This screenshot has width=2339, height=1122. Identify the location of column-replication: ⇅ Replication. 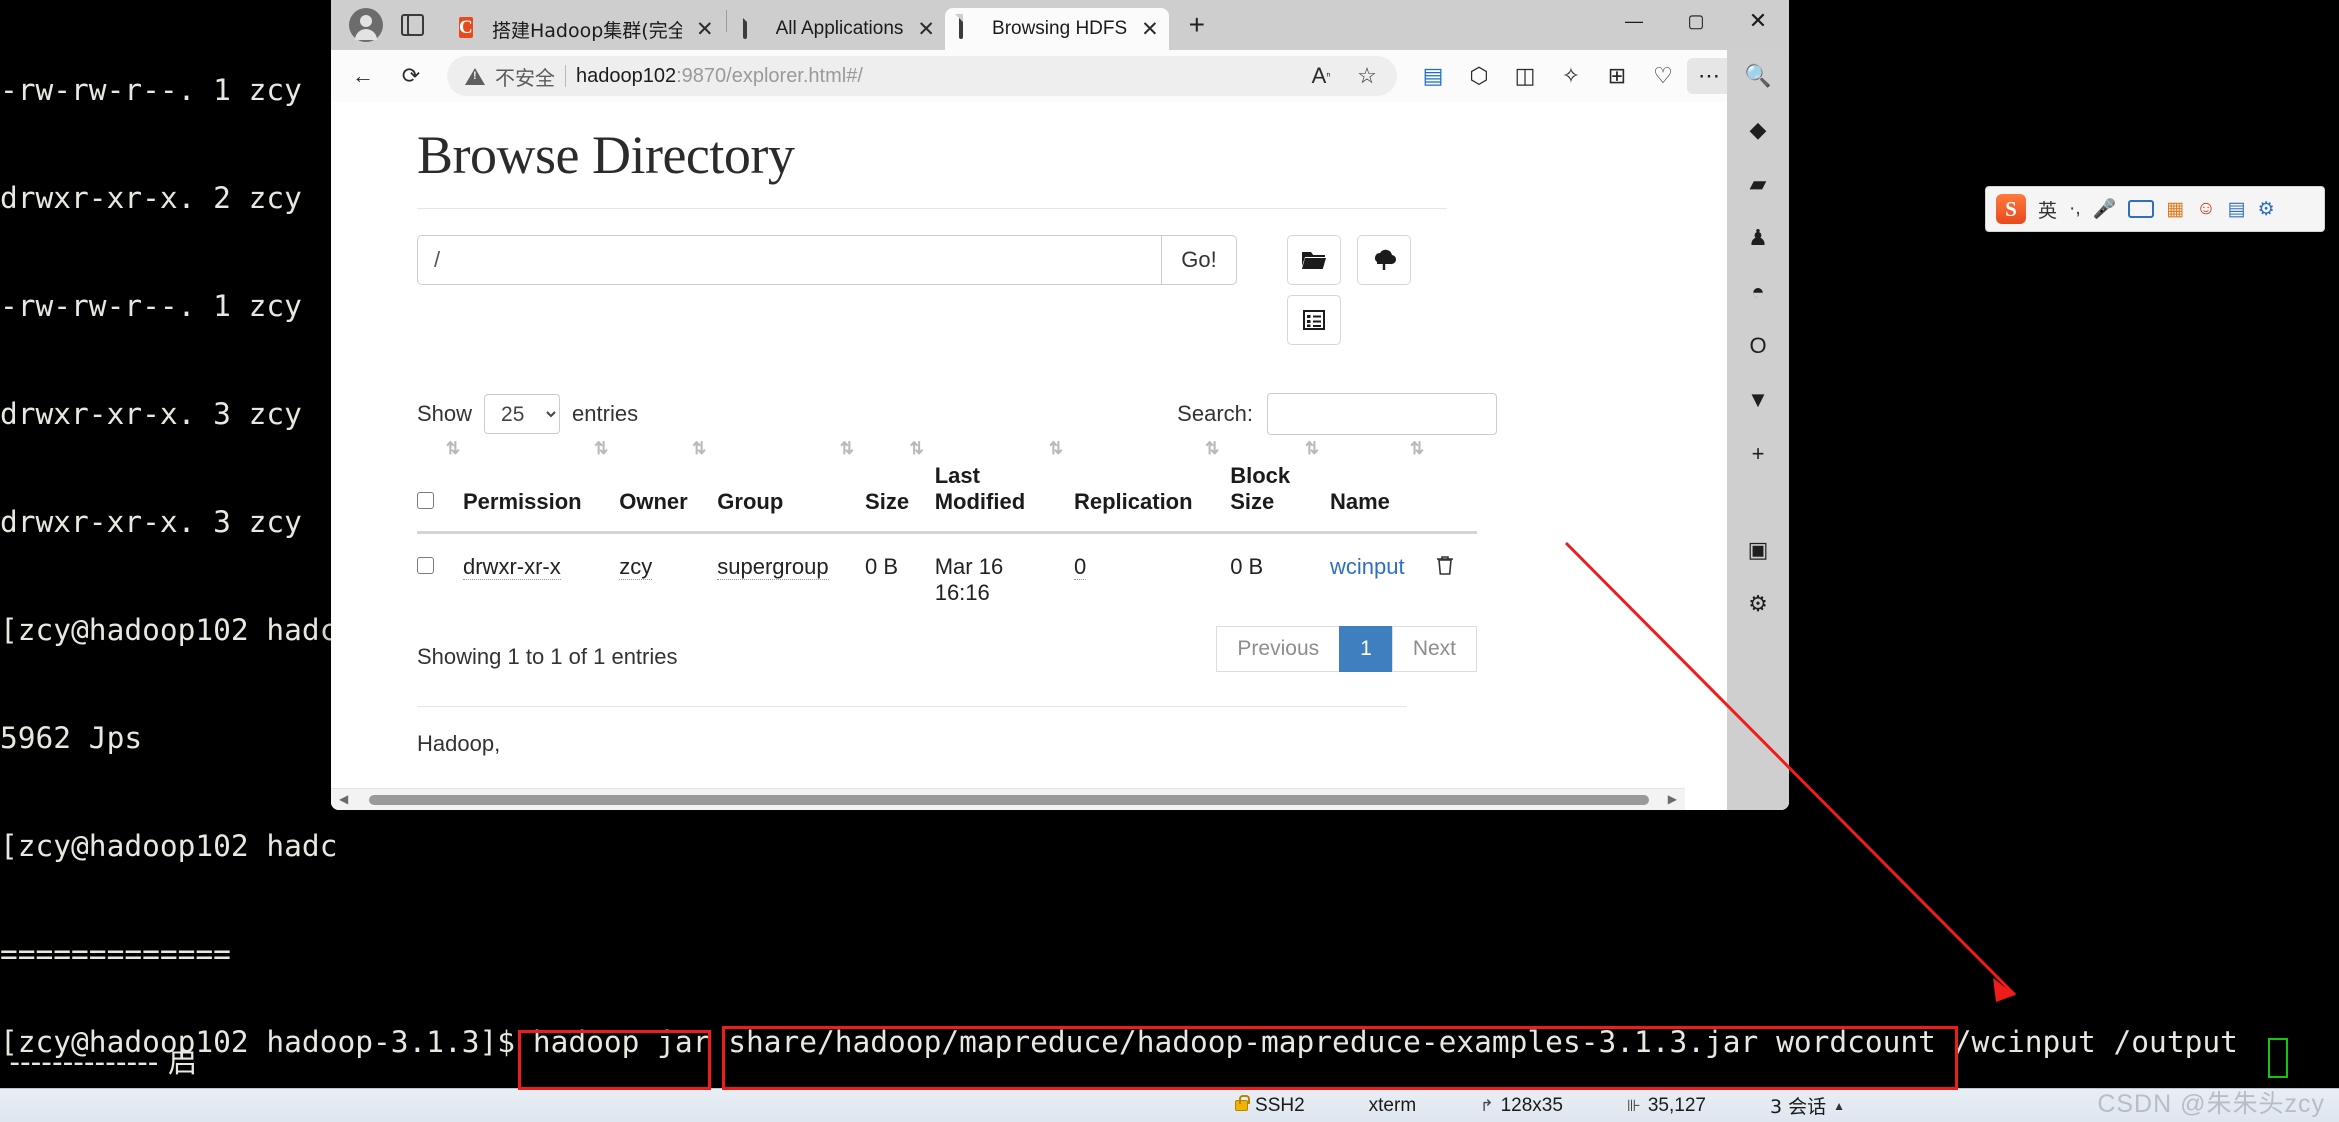
(1152, 486).